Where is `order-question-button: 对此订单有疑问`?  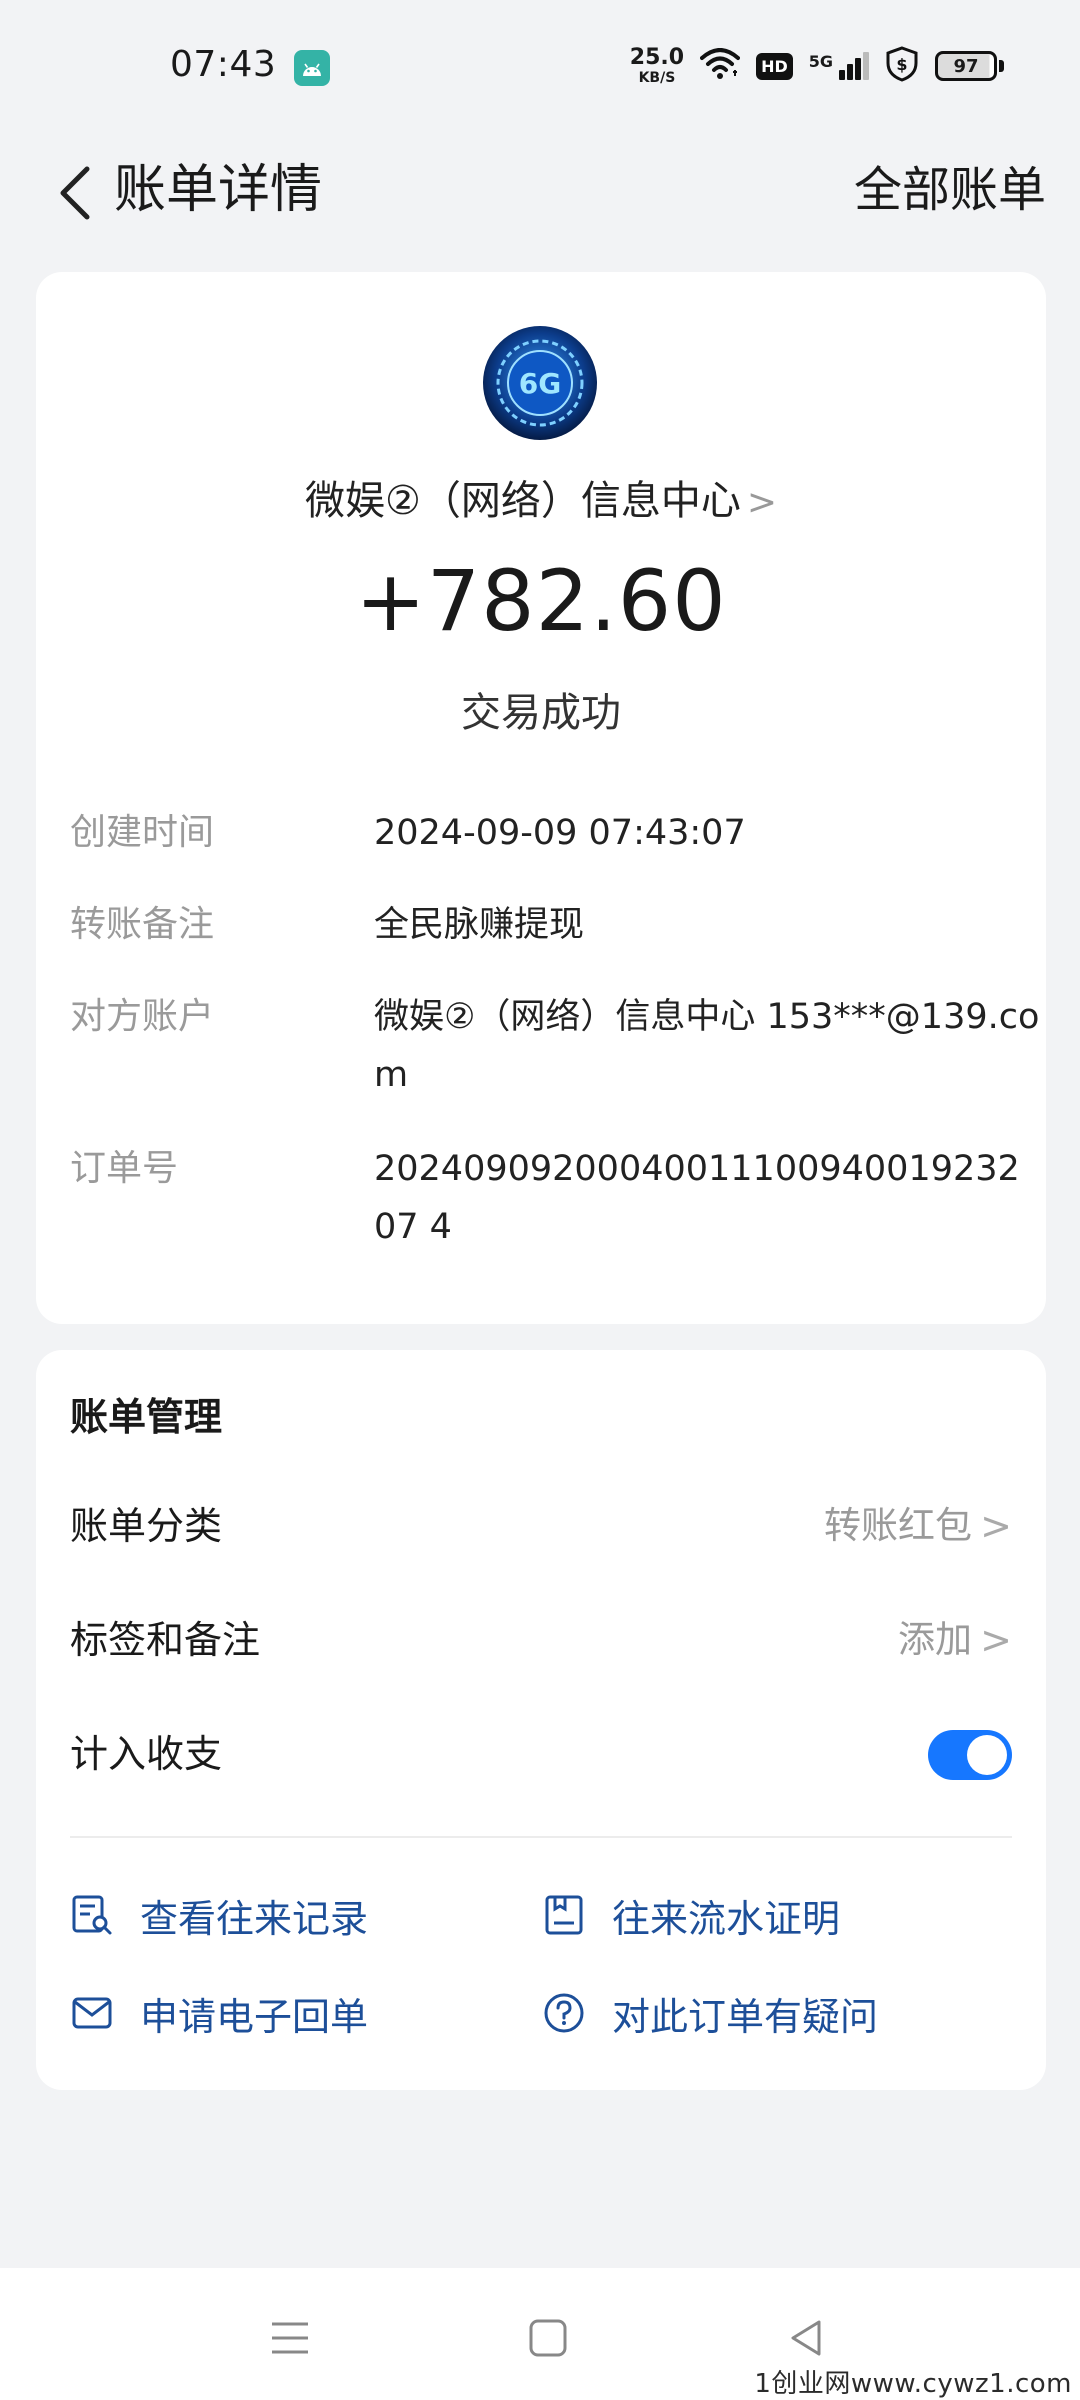 order-question-button: 对此订单有疑问 is located at coordinates (710, 2013).